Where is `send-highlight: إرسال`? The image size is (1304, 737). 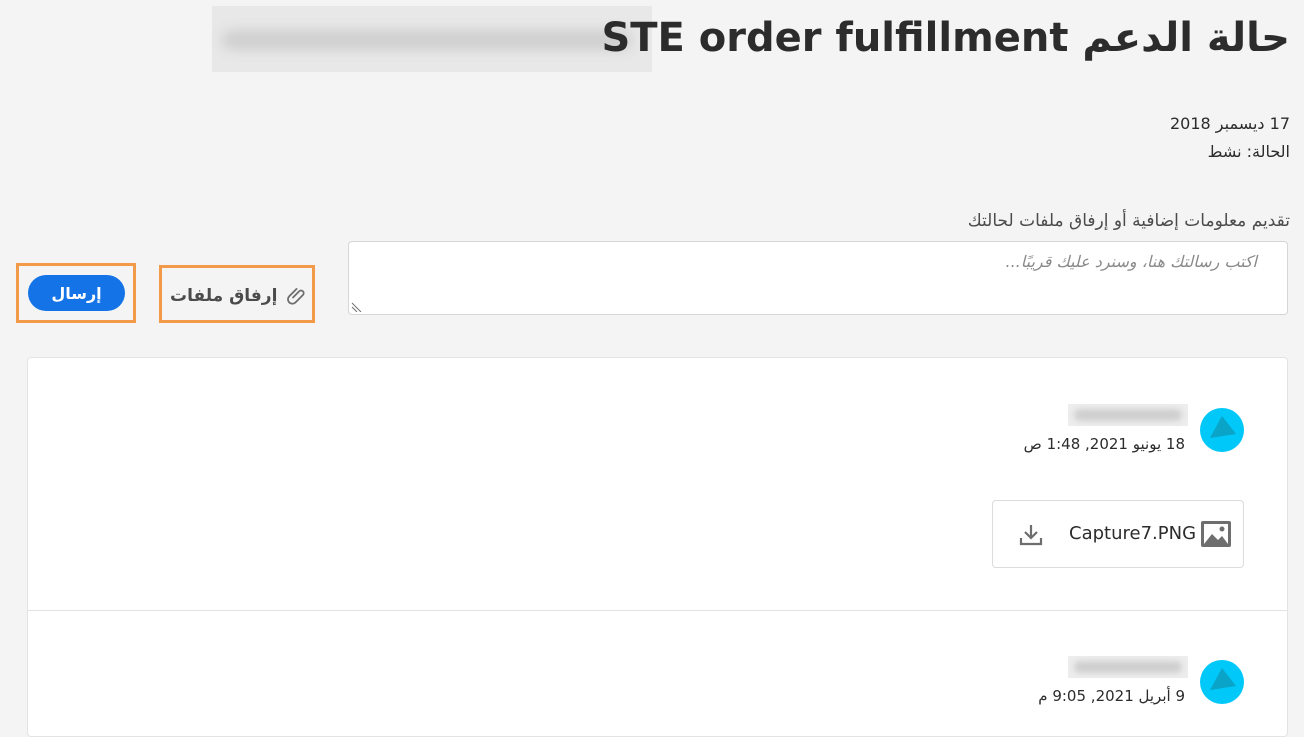 send-highlight: إرسال is located at coordinates (76, 293).